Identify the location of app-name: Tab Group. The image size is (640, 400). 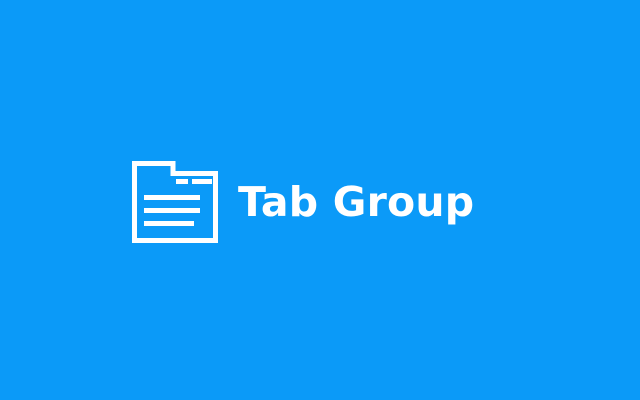
(356, 202).